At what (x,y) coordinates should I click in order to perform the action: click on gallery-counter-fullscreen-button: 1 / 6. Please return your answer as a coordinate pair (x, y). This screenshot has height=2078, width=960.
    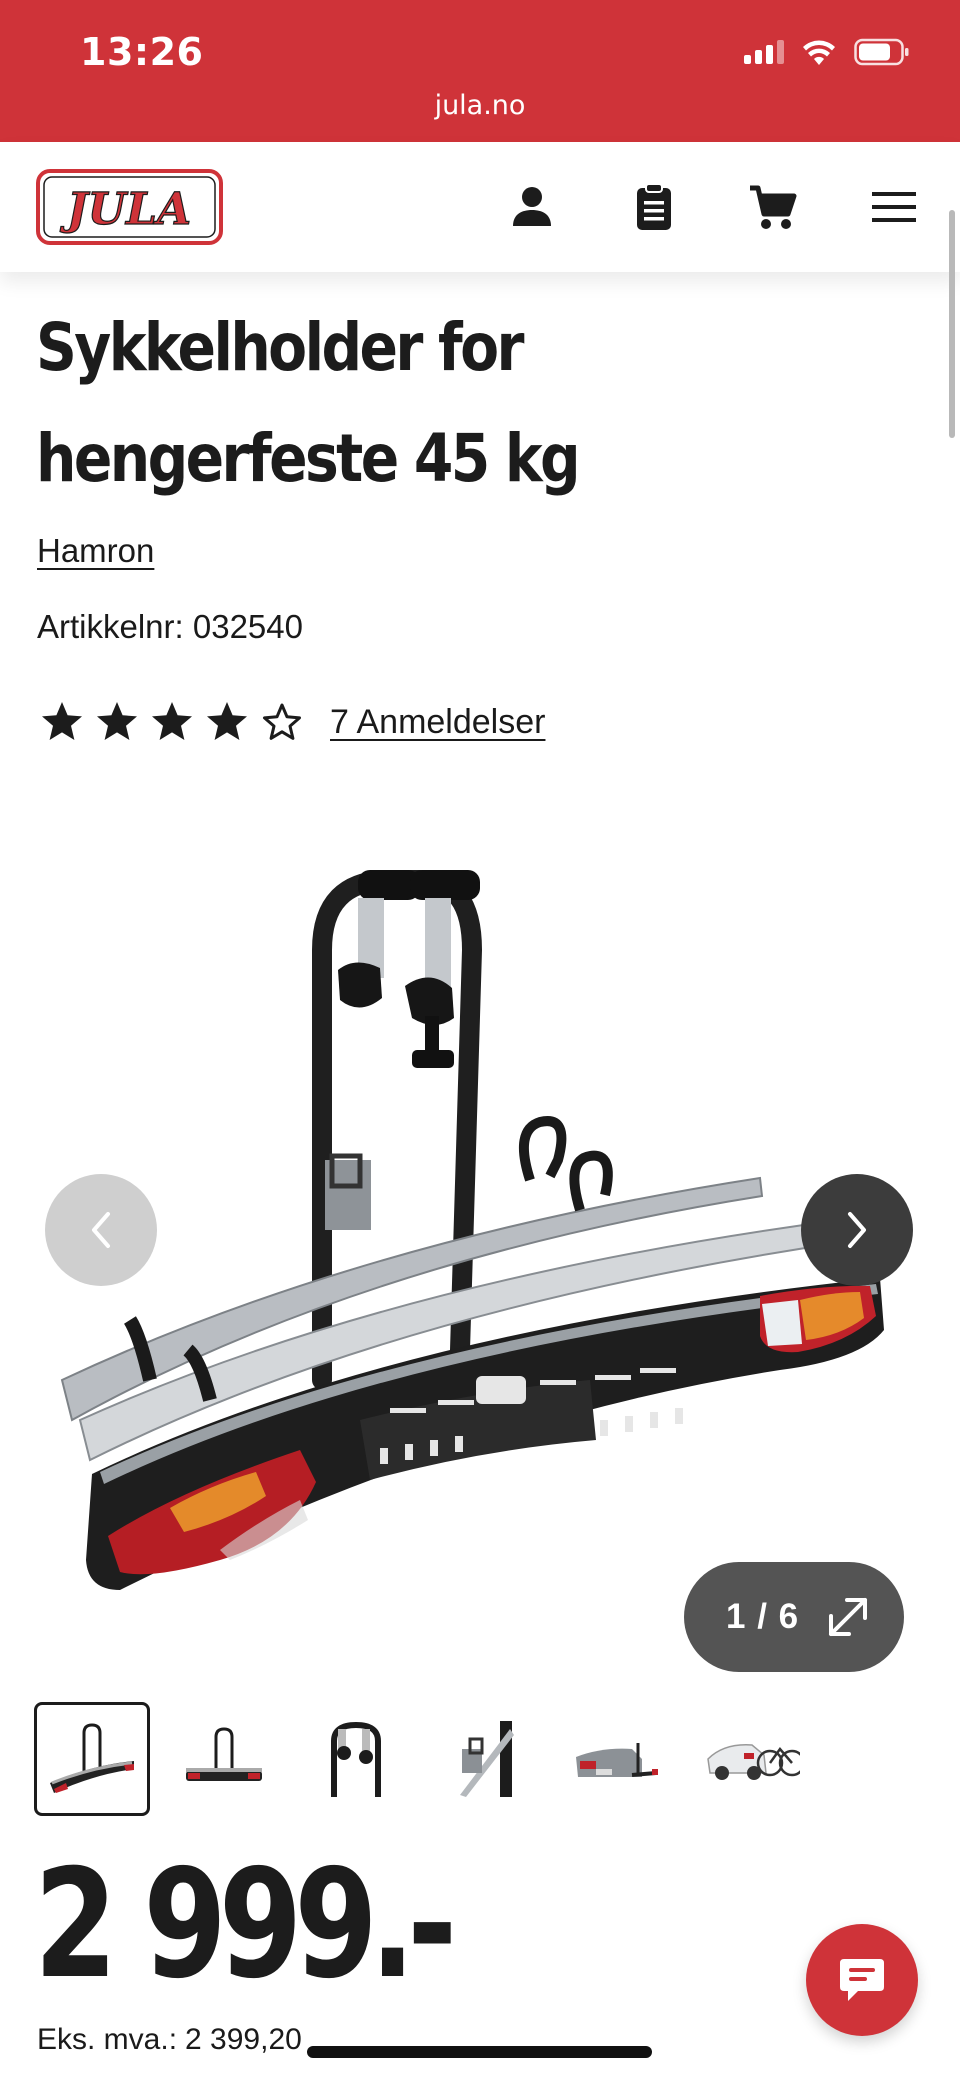
    Looking at the image, I should click on (794, 1617).